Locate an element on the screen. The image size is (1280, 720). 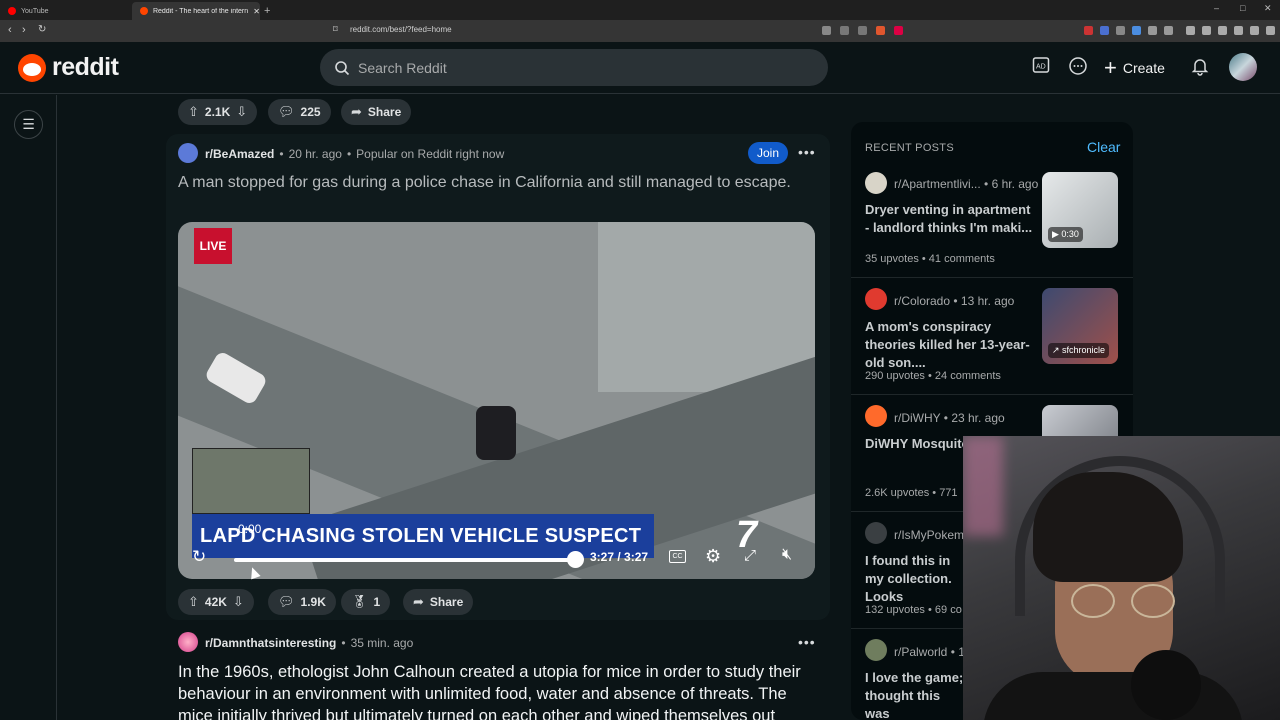
tab-youtube: YouTube is located at coordinates (65, 11).